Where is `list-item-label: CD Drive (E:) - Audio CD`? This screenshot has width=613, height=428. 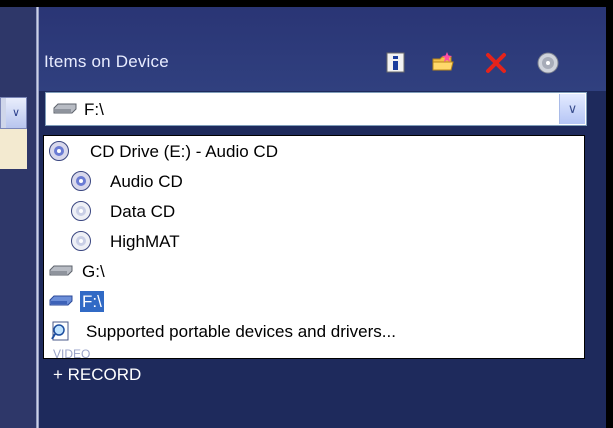
list-item-label: CD Drive (E:) - Audio CD is located at coordinates (184, 151).